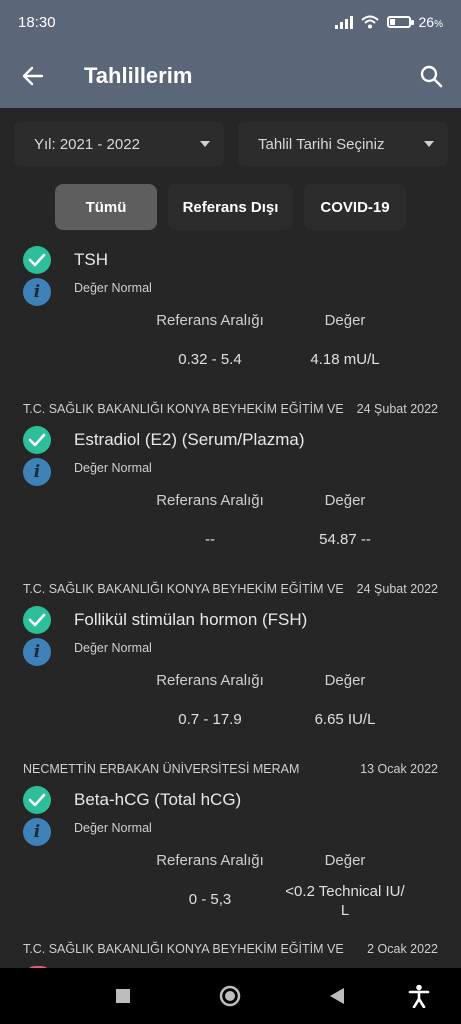 This screenshot has width=461, height=1024. What do you see at coordinates (345, 891) in the screenshot?
I see `result-value-line: <0.2 Technical IU/` at bounding box center [345, 891].